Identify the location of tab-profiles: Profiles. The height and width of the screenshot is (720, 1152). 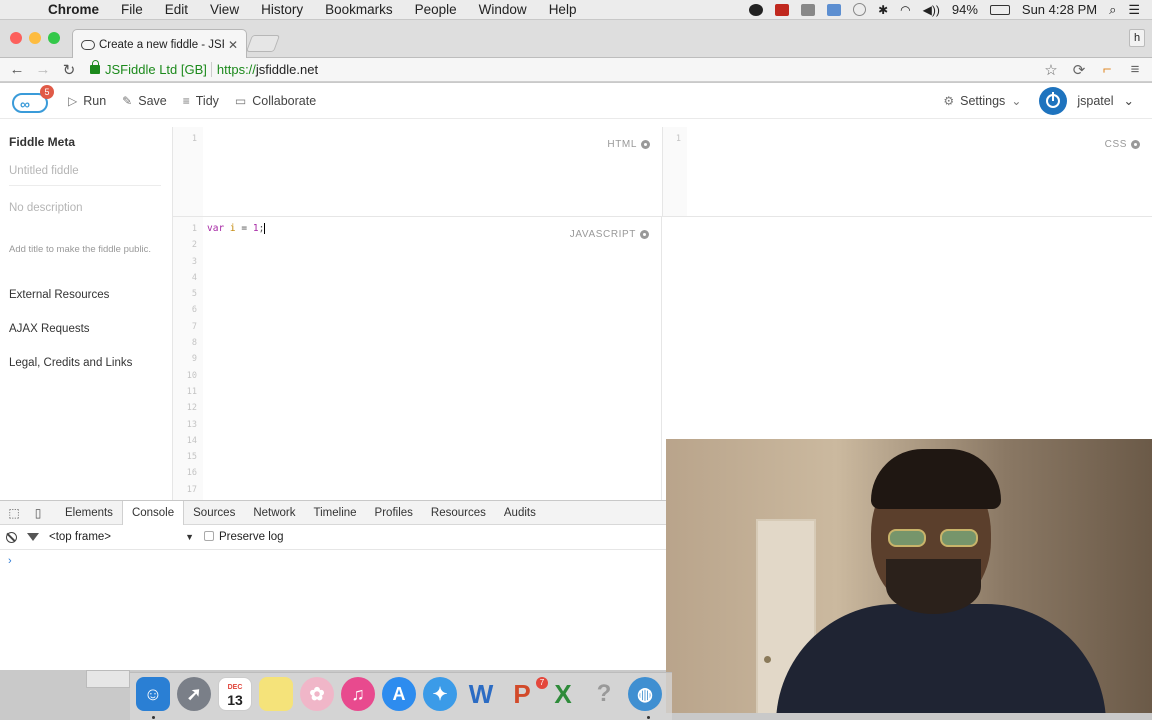
(394, 513).